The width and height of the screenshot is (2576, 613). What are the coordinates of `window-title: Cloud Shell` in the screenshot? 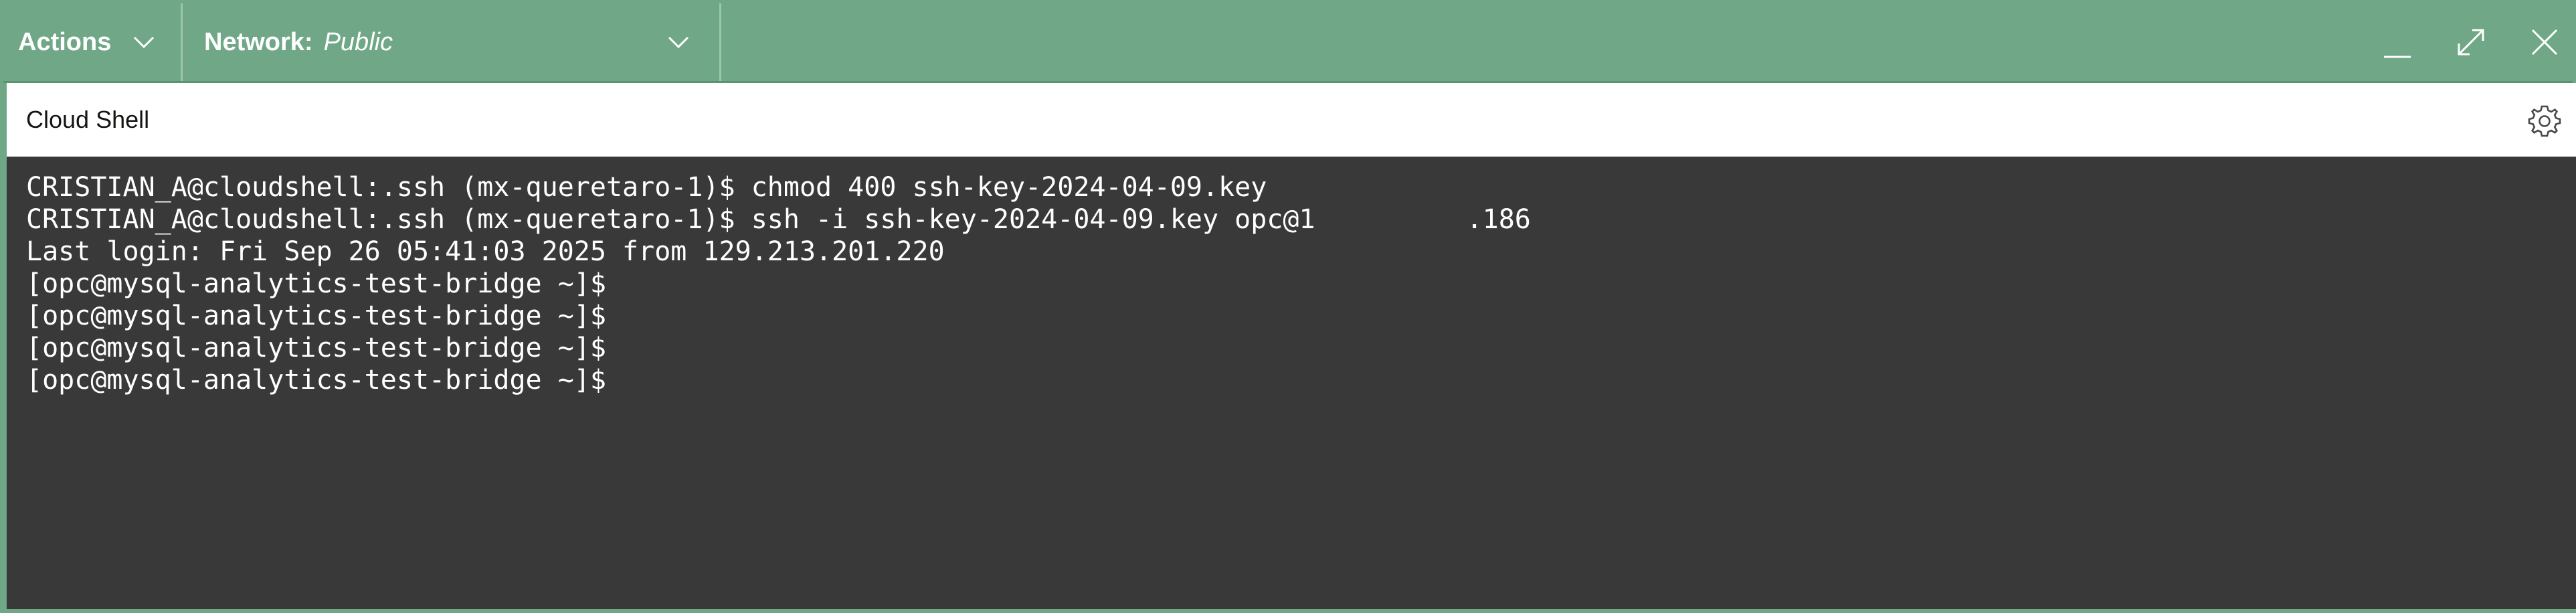 It's located at (88, 119).